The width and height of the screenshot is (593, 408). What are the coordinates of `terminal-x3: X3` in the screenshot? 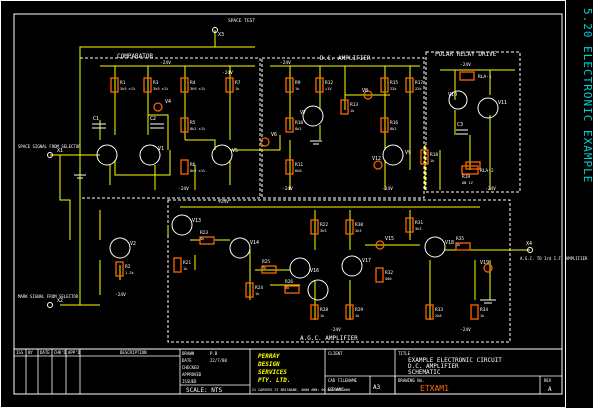 It's located at (221, 35).